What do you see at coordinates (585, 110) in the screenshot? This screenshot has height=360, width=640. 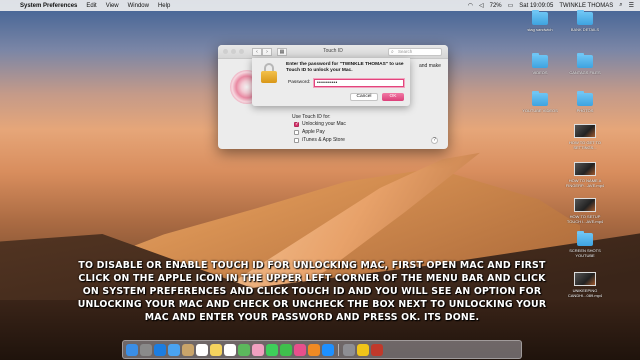 I see `desktop-icon-label: PHOTOS` at bounding box center [585, 110].